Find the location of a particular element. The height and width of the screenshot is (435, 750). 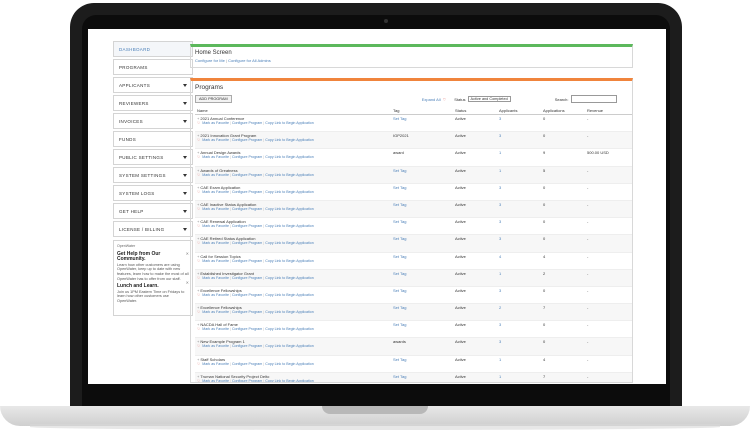

sidebar-item-reviewers: REVIEWERS is located at coordinates (153, 103).